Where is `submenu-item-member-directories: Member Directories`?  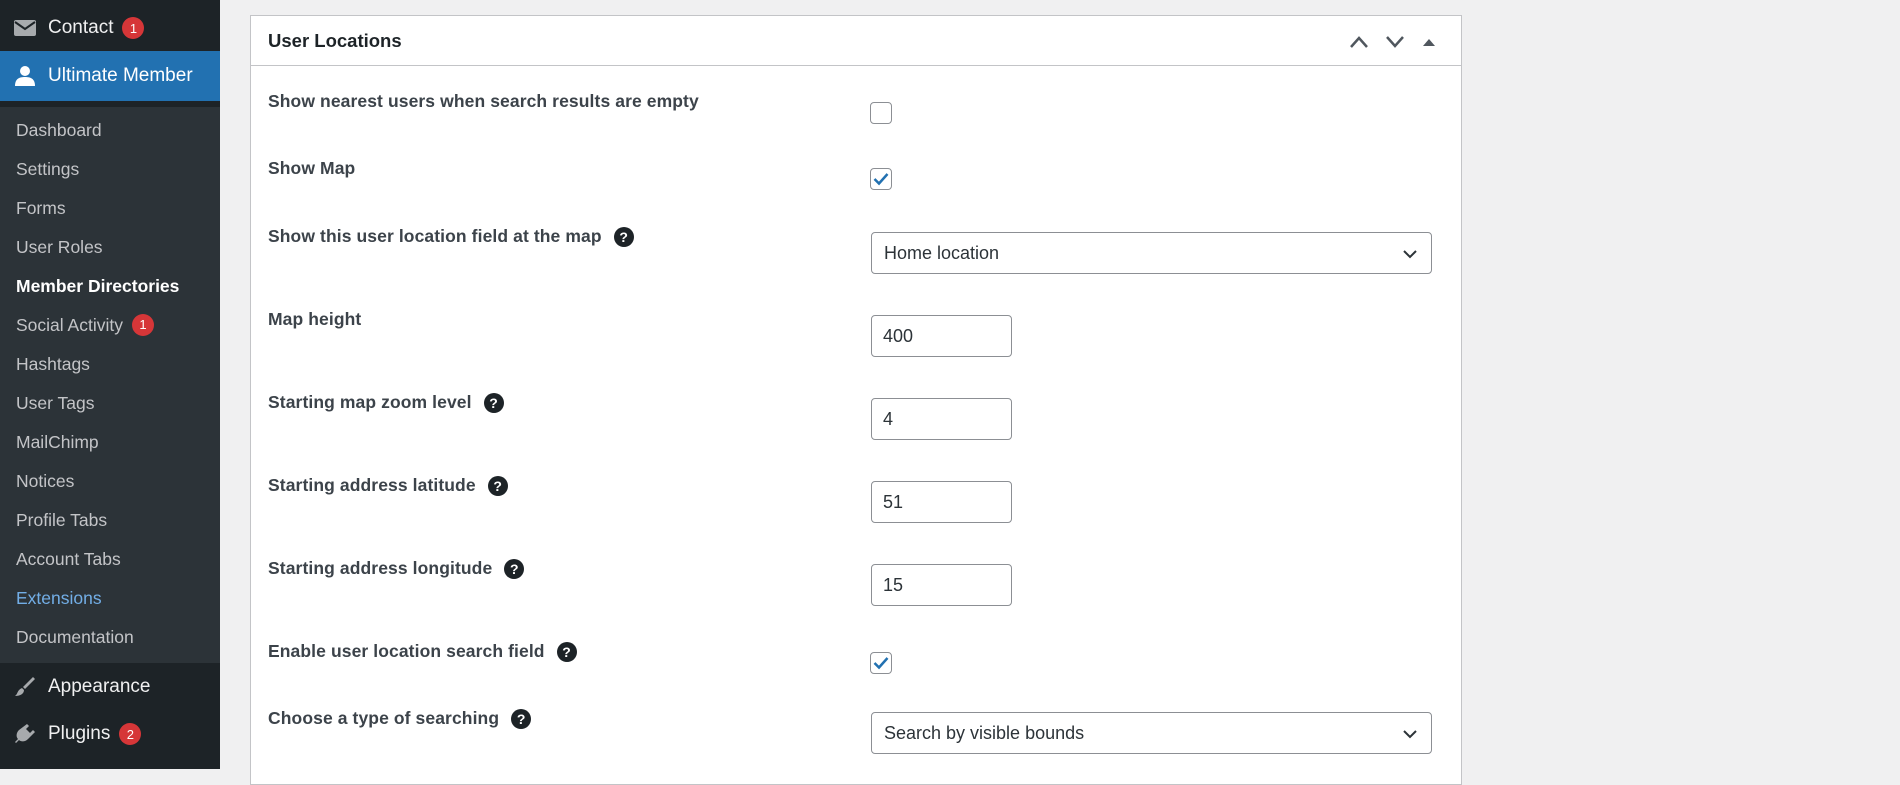 submenu-item-member-directories: Member Directories is located at coordinates (97, 286).